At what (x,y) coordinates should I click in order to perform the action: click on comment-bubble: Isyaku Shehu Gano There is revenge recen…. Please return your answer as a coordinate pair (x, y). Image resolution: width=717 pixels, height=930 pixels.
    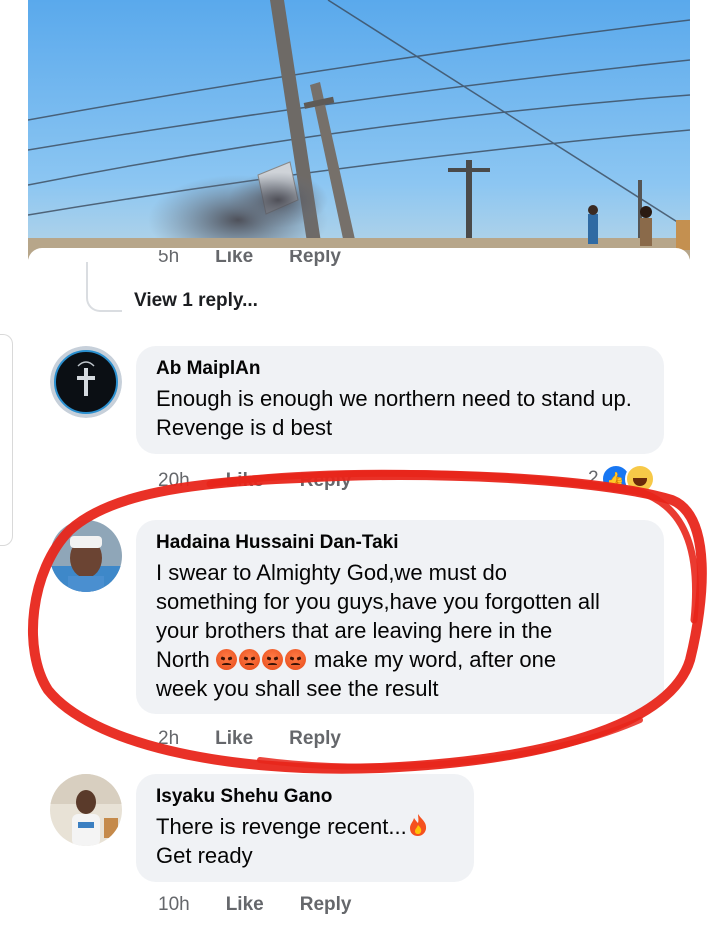
    Looking at the image, I should click on (305, 828).